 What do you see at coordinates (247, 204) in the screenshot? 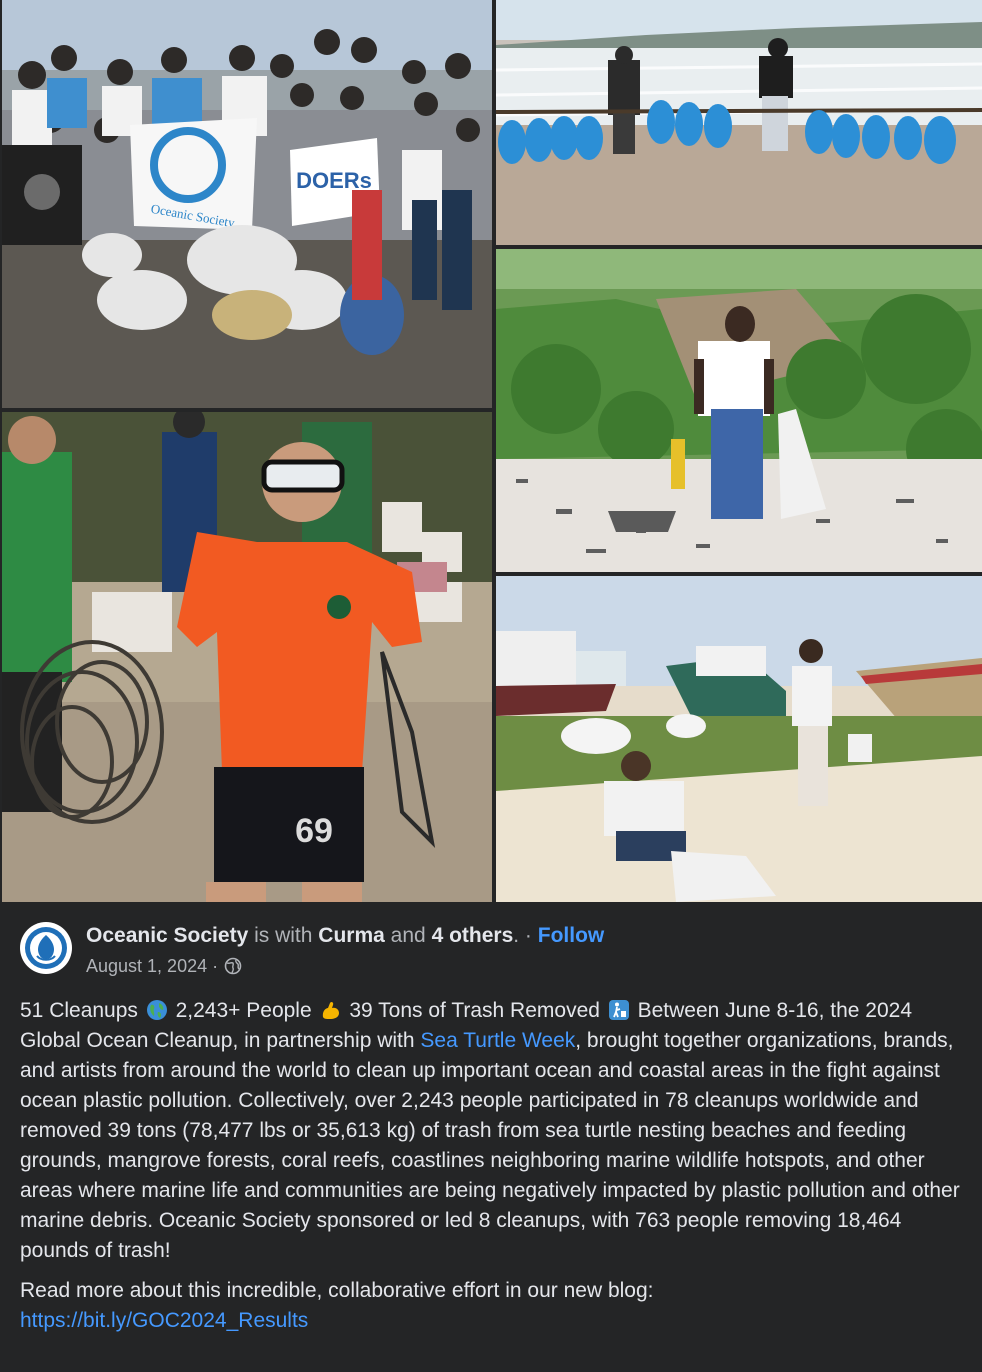
I see `group-photo-with-banners: Oceanic Society DOERs` at bounding box center [247, 204].